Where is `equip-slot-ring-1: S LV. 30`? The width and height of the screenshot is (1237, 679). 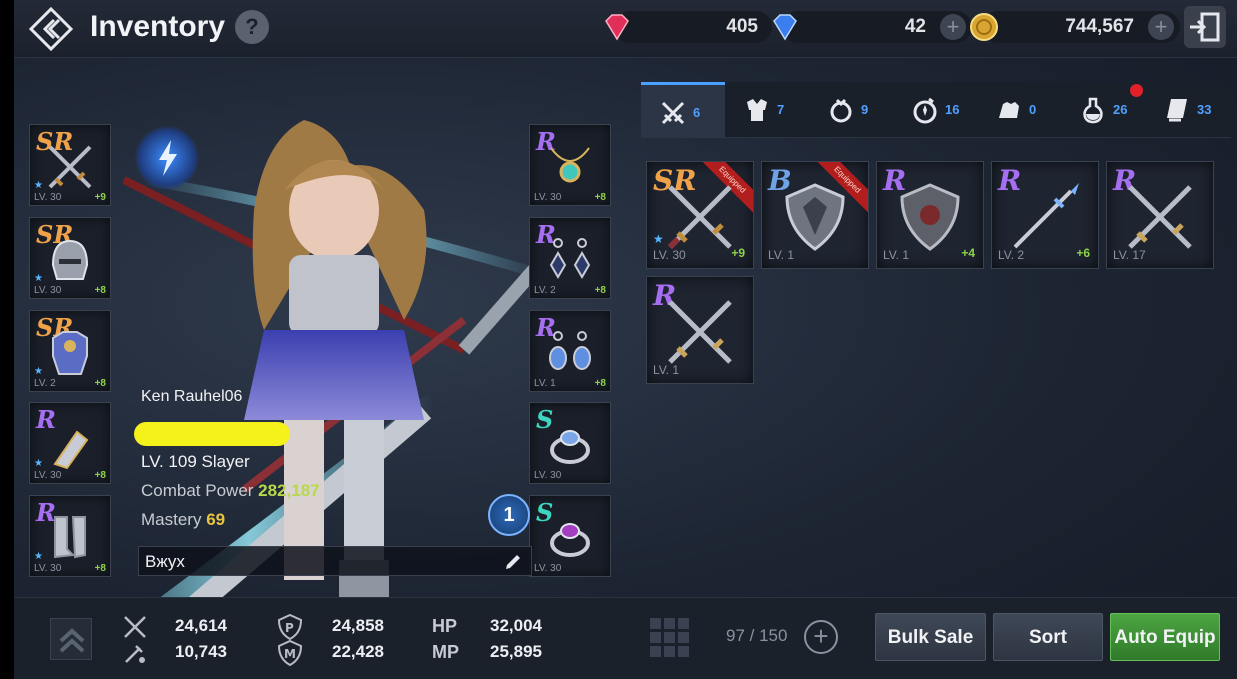
equip-slot-ring-1: S LV. 30 is located at coordinates (570, 443).